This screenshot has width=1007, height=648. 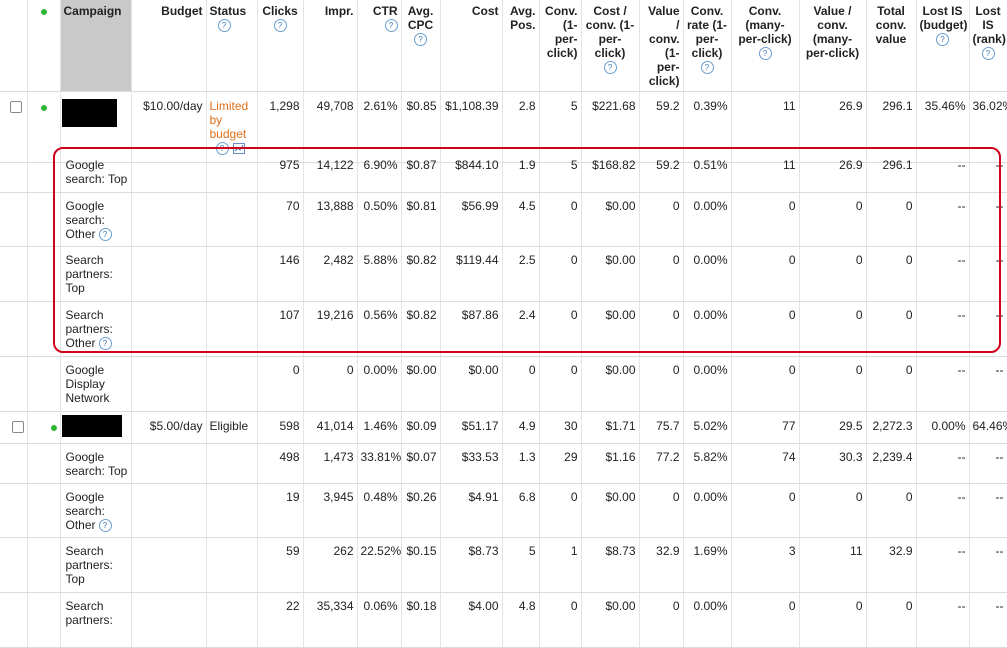 I want to click on clicks-cell: 70, so click(x=280, y=219).